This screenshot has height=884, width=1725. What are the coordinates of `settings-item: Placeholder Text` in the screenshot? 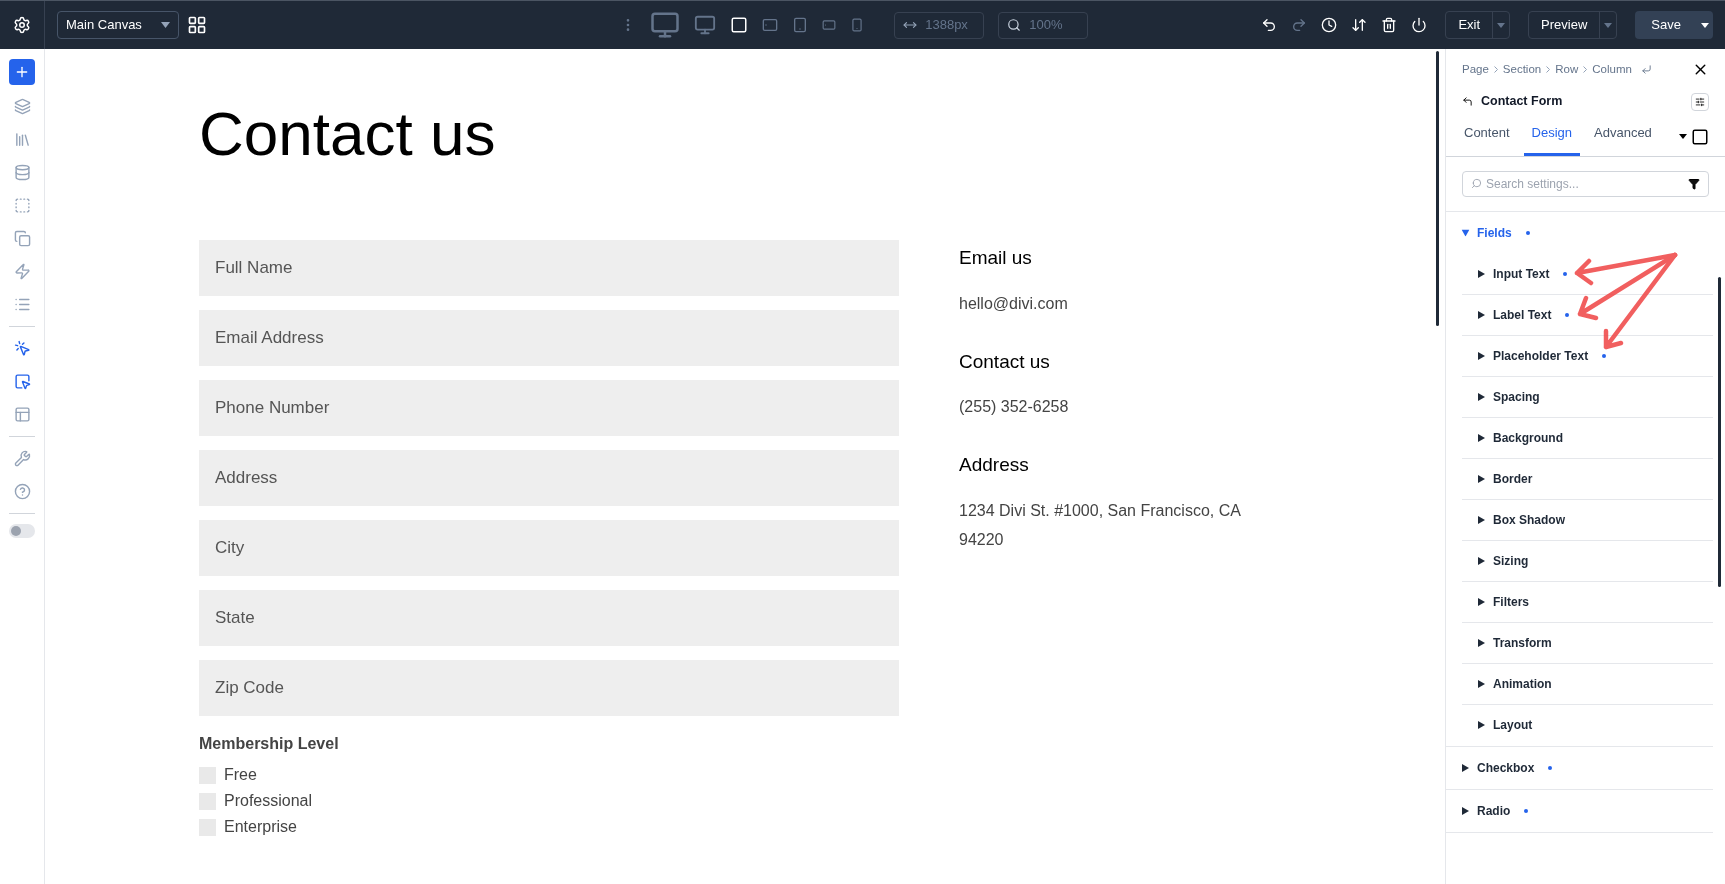 It's located at (1587, 356).